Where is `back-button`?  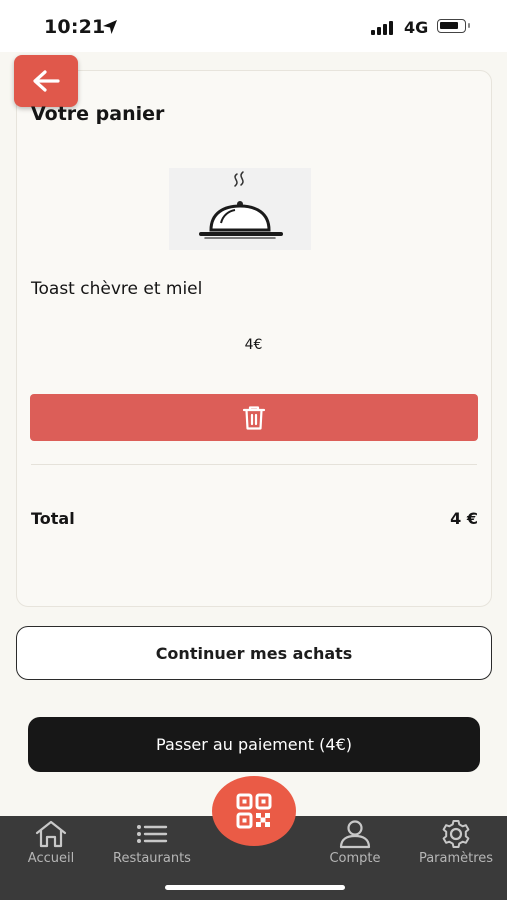
back-button is located at coordinates (46, 81).